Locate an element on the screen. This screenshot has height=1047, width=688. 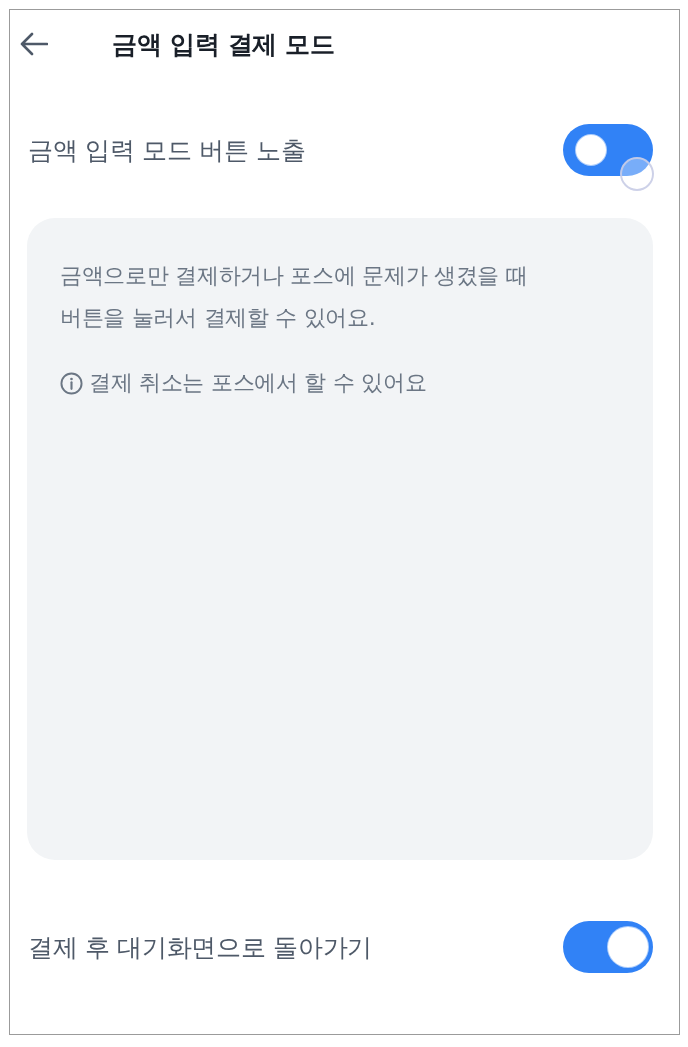
setting-label: 결제 후 대기화면으로 돌아가기 is located at coordinates (200, 947).